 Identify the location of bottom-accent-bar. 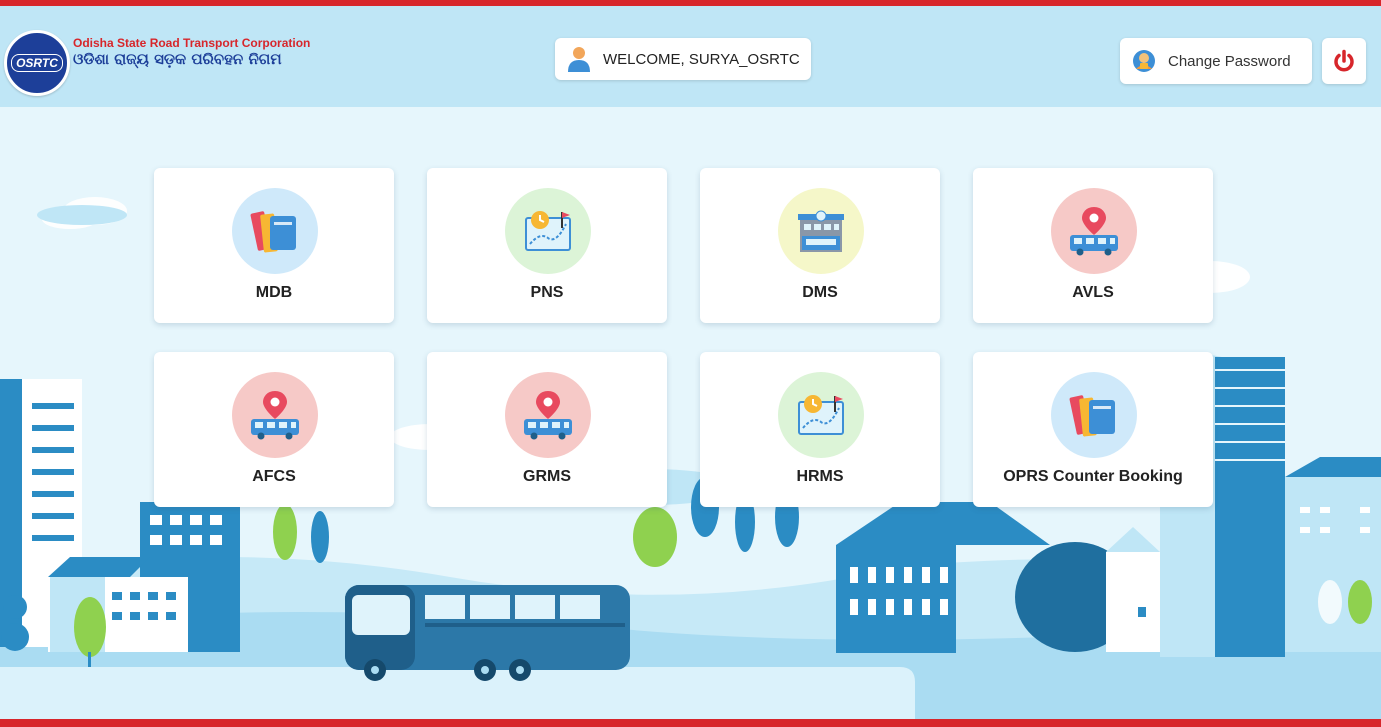
(690, 723).